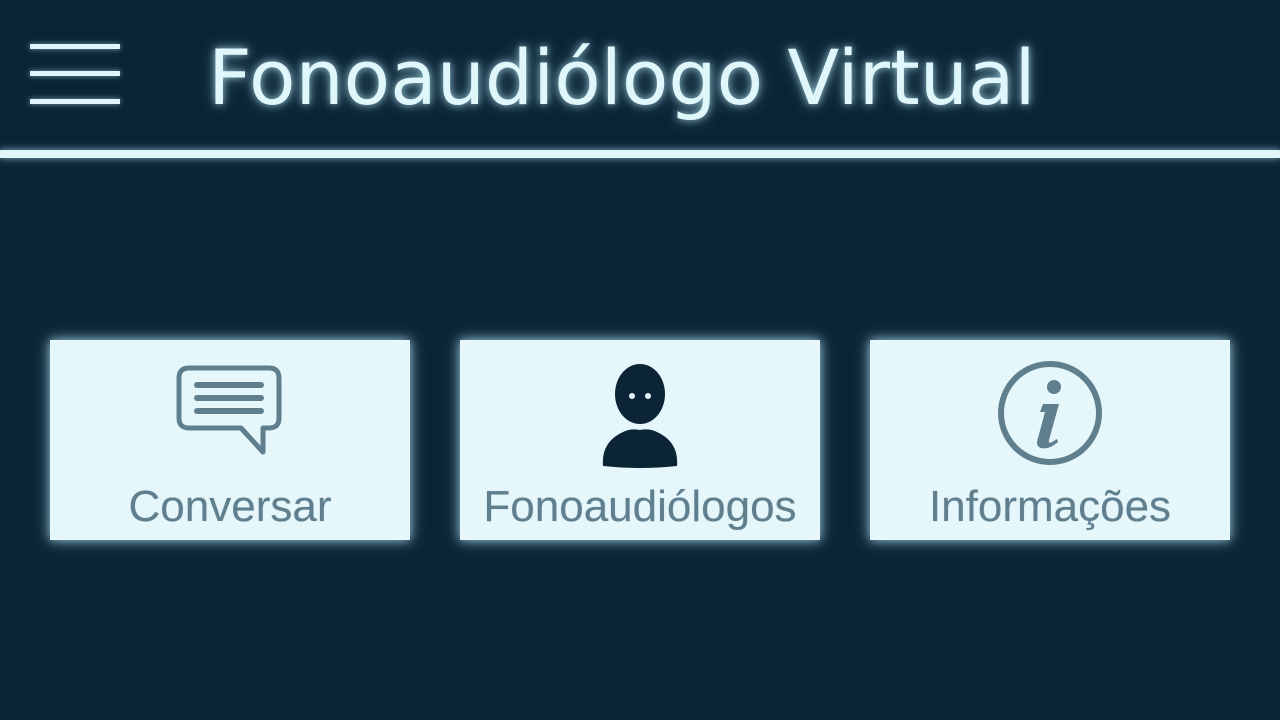 The height and width of the screenshot is (720, 1280). I want to click on fonoaudiologos-button: Fonoaudiólogos, so click(640, 440).